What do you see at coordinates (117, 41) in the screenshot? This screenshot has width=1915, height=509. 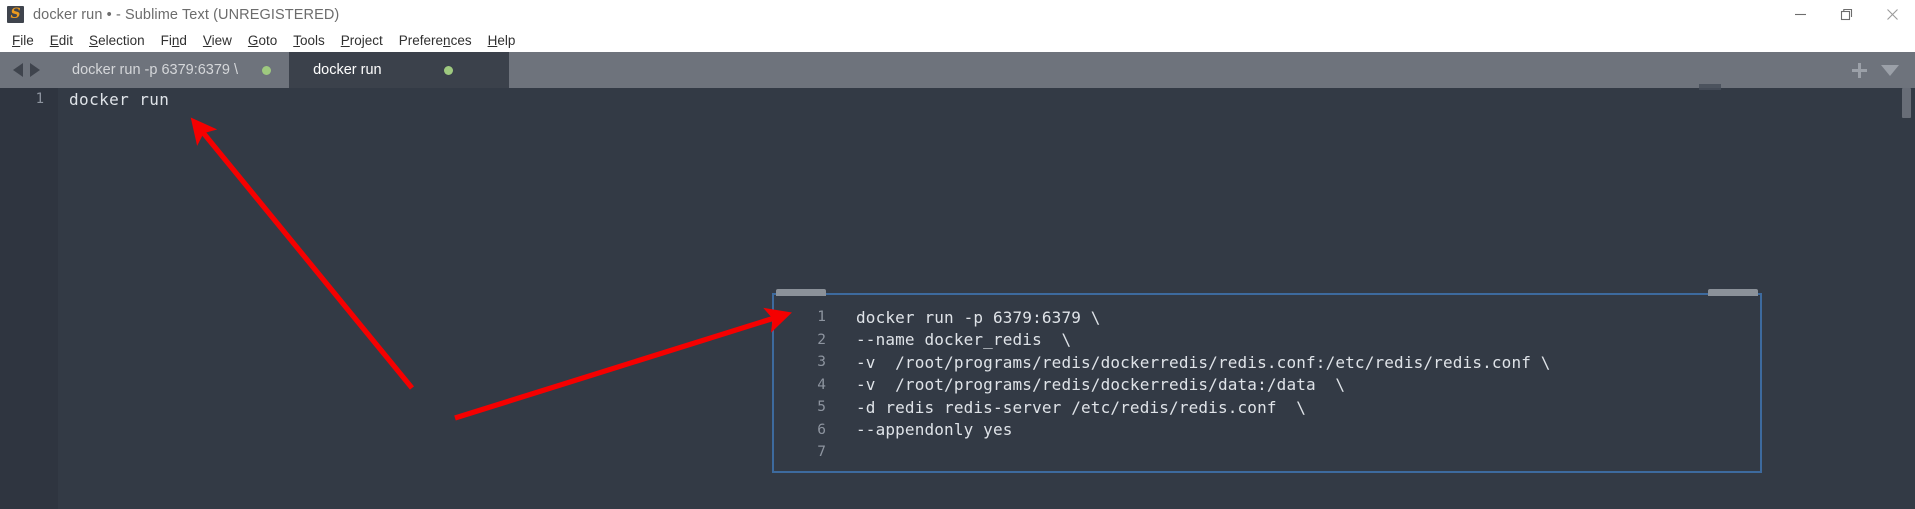 I see `menu-item-selection: Selection` at bounding box center [117, 41].